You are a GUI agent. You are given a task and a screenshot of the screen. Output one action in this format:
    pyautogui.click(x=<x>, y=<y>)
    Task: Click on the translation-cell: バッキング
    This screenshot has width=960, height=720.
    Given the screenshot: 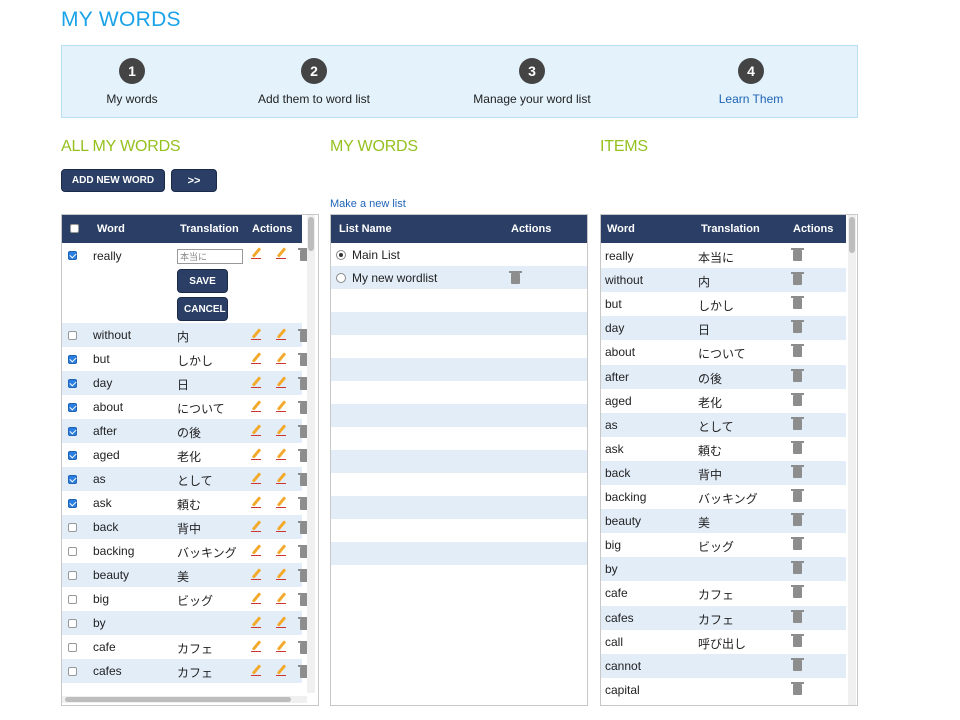 What is the action you would take?
    pyautogui.click(x=728, y=499)
    